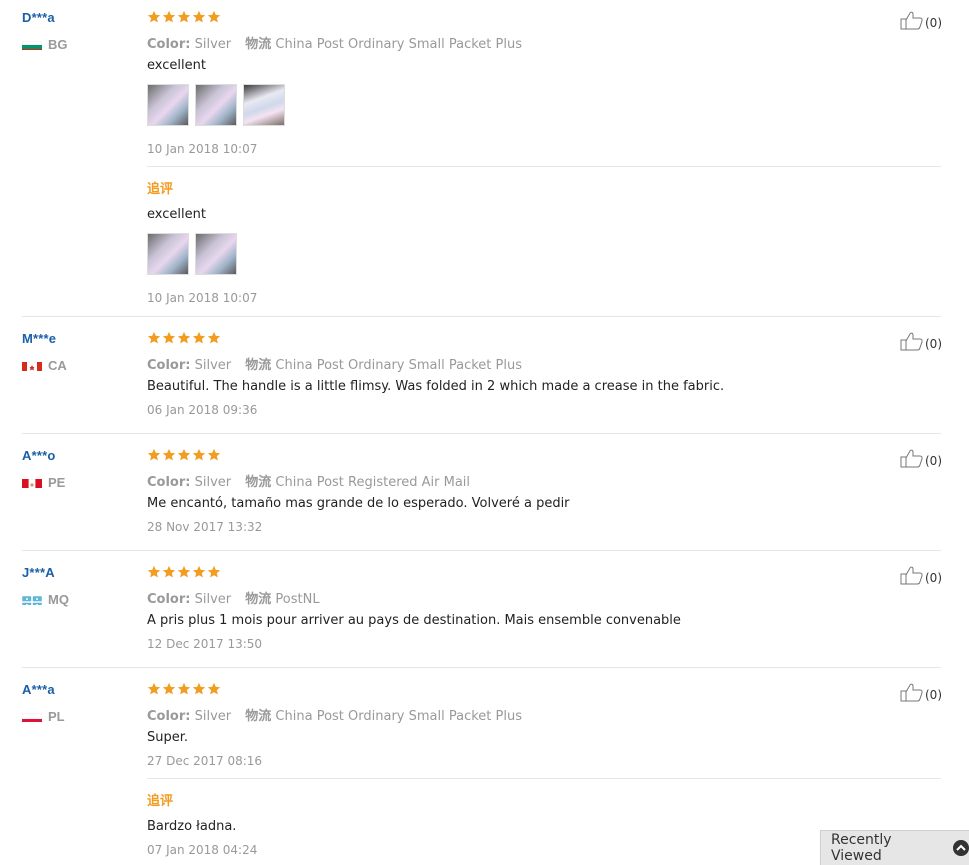 Image resolution: width=969 pixels, height=865 pixels. Describe the element at coordinates (32, 365) in the screenshot. I see `flag-ca-icon` at that location.